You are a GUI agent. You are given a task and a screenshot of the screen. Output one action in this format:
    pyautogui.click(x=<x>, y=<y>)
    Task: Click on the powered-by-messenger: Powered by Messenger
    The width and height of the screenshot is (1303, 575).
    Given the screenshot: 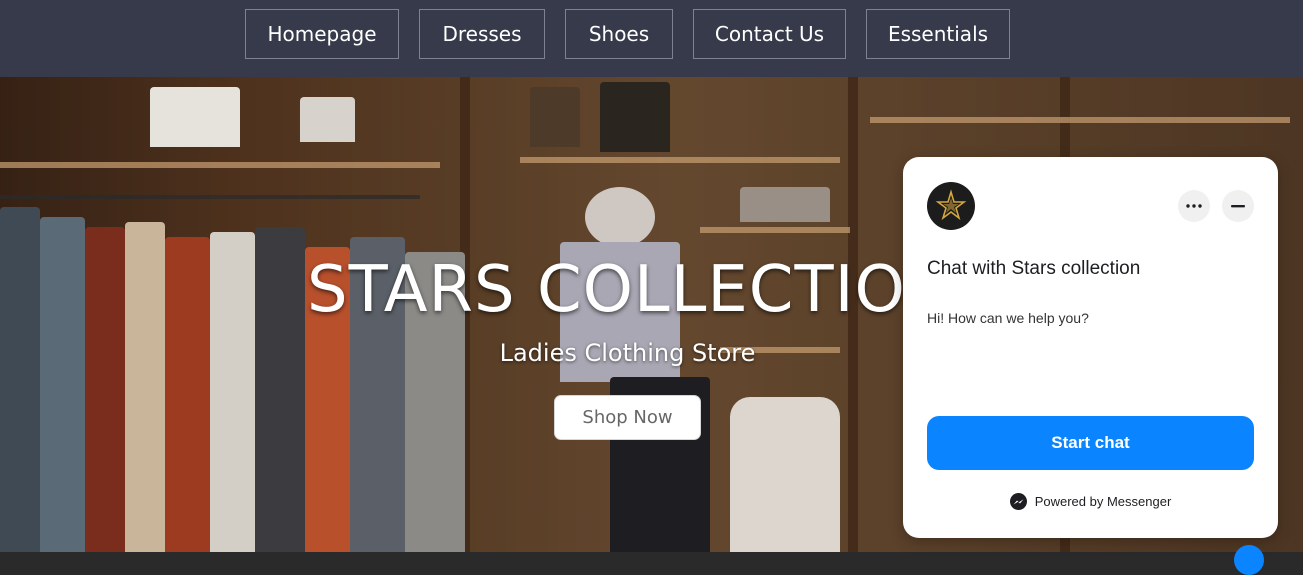 What is the action you would take?
    pyautogui.click(x=1090, y=501)
    